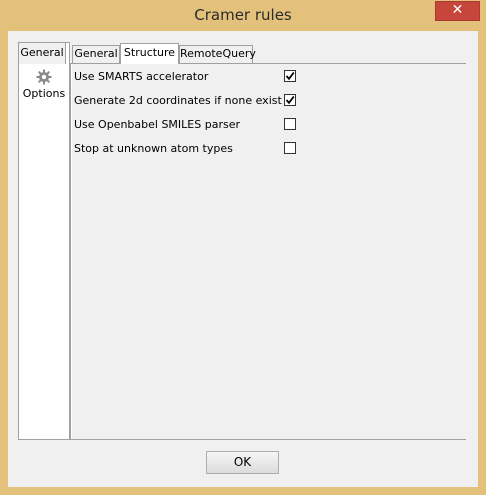 The height and width of the screenshot is (495, 486). What do you see at coordinates (44, 93) in the screenshot?
I see `sidebar-item-label: Options` at bounding box center [44, 93].